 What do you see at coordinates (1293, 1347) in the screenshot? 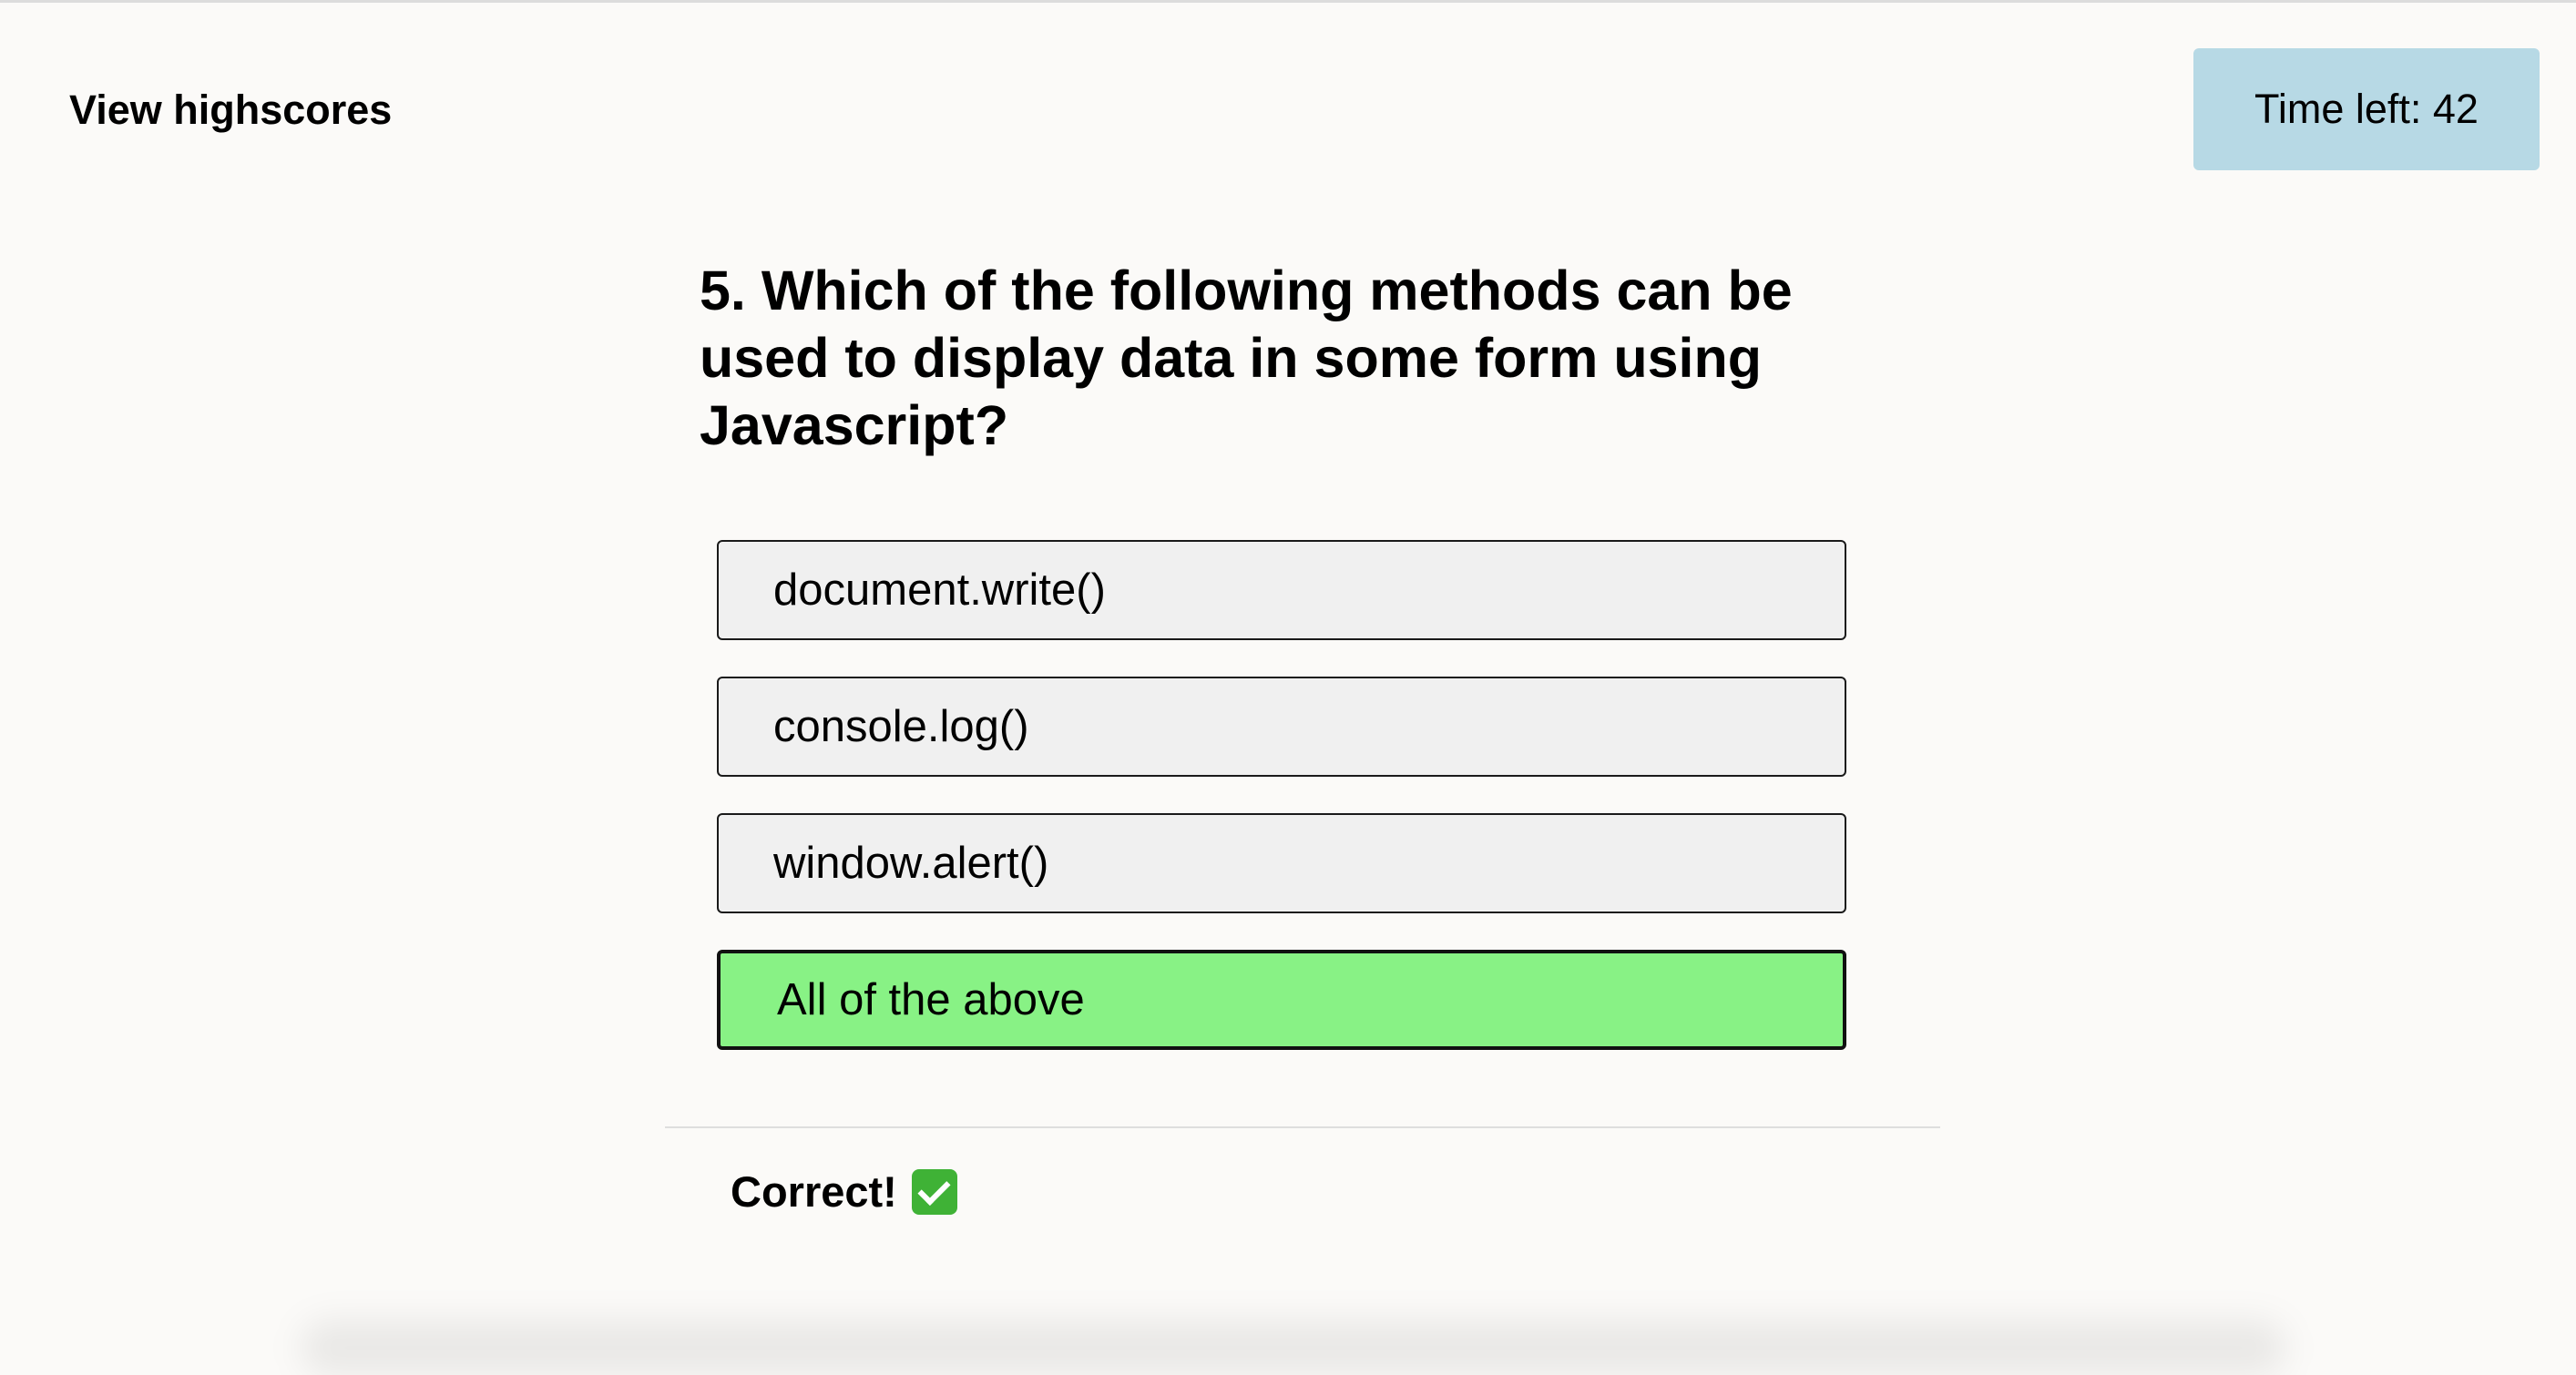
I see `bottom-shadow` at bounding box center [1293, 1347].